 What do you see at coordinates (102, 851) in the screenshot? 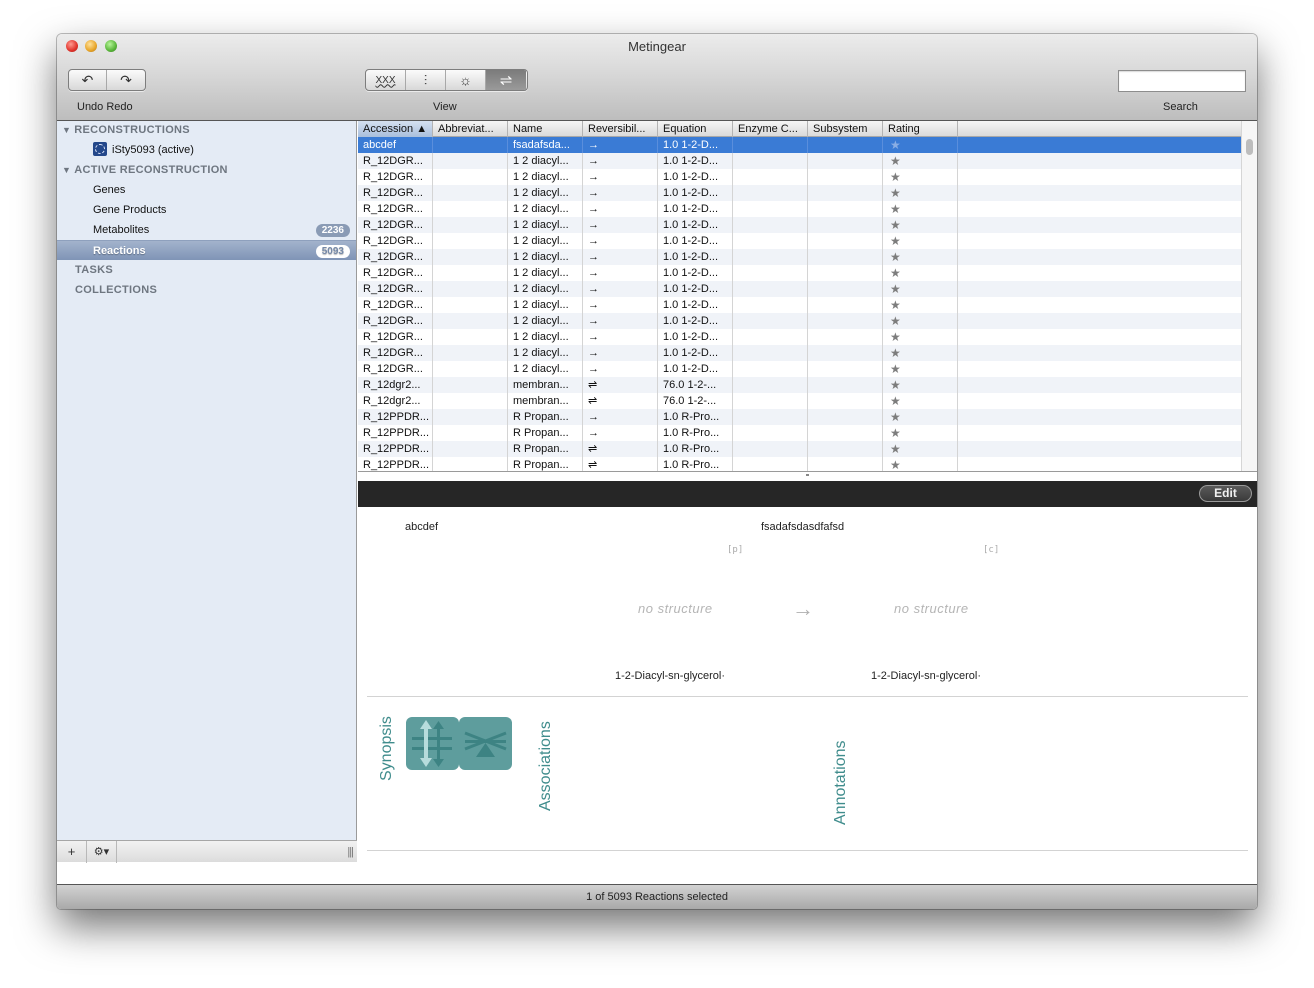
I see `action-menu-button: ⚙▾` at bounding box center [102, 851].